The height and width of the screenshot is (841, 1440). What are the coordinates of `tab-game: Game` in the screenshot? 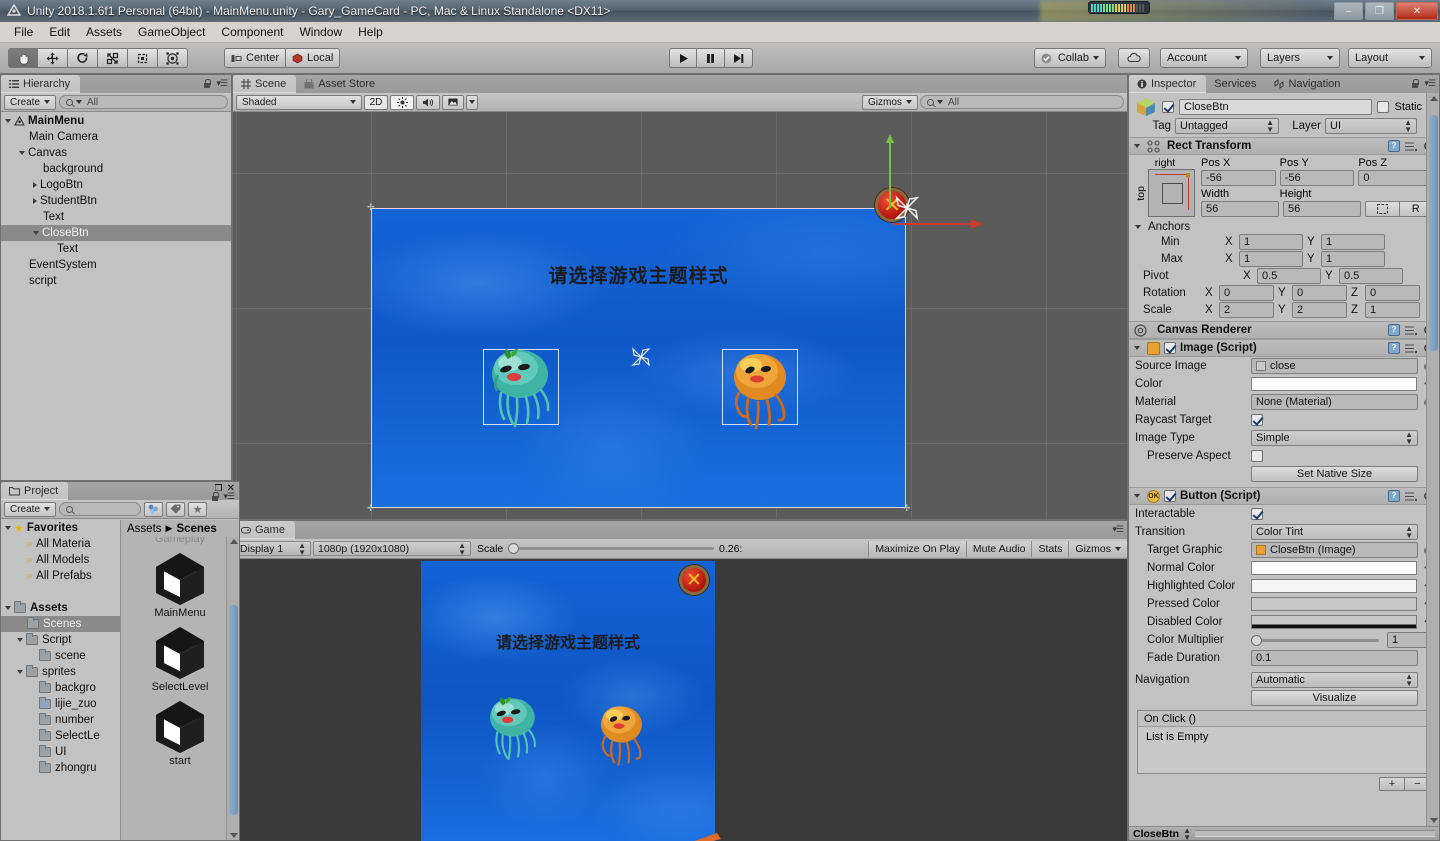 It's located at (264, 530).